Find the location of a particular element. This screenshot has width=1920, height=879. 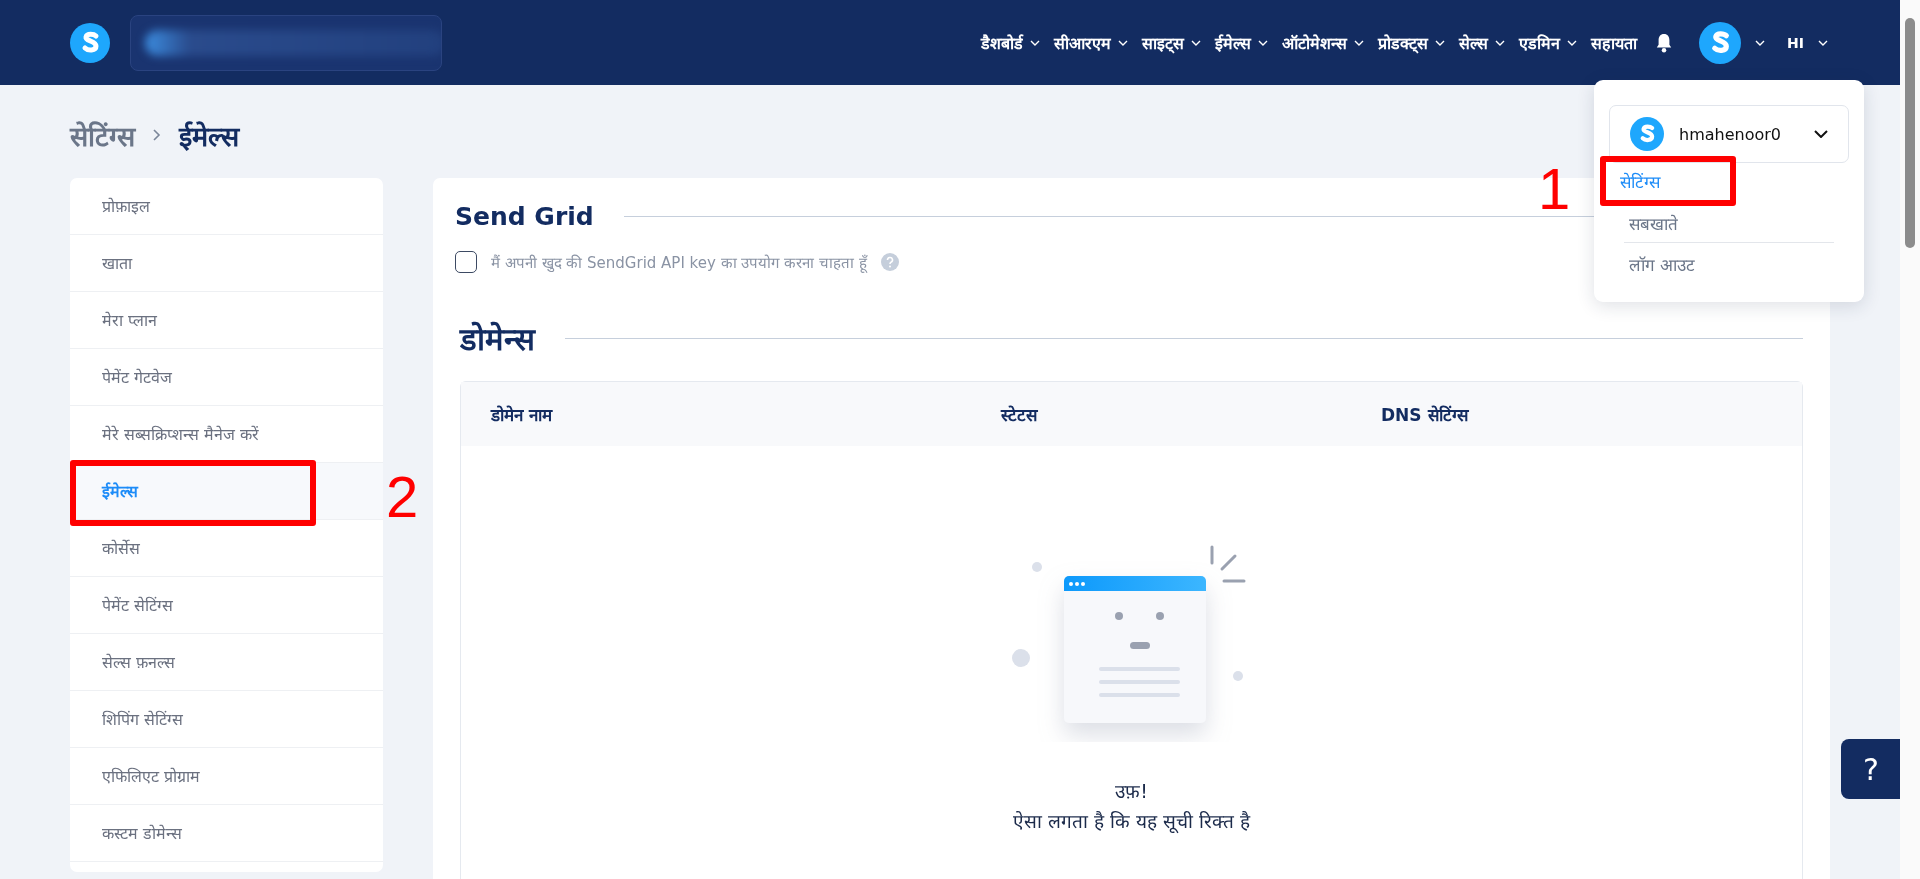

nav-menu-item: प्रोडक्ट्स is located at coordinates (1412, 42).